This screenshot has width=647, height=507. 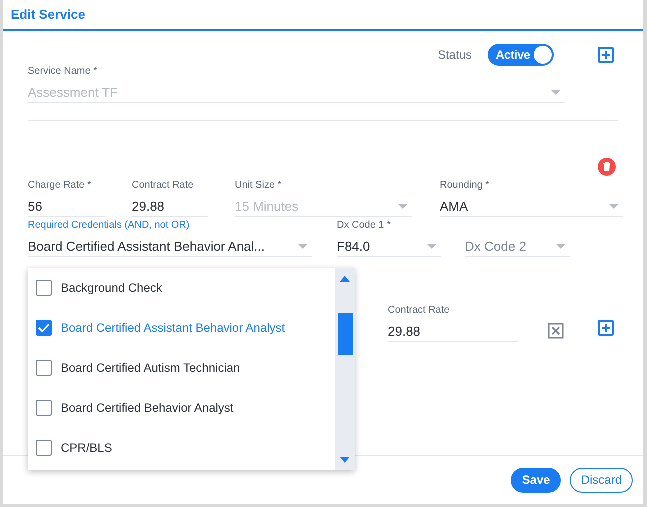 I want to click on discard-button: Discard, so click(x=601, y=480).